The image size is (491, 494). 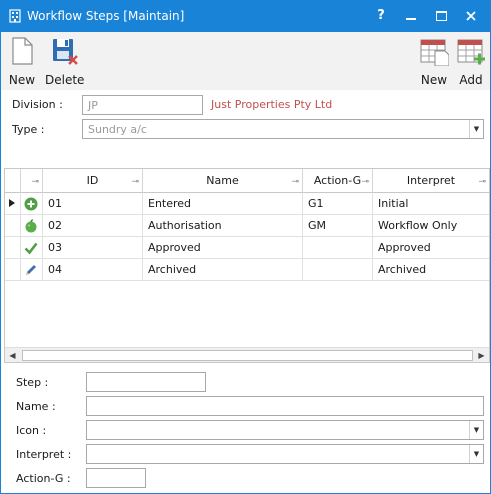 I want to click on action-g-label: Action-G :, so click(x=43, y=478).